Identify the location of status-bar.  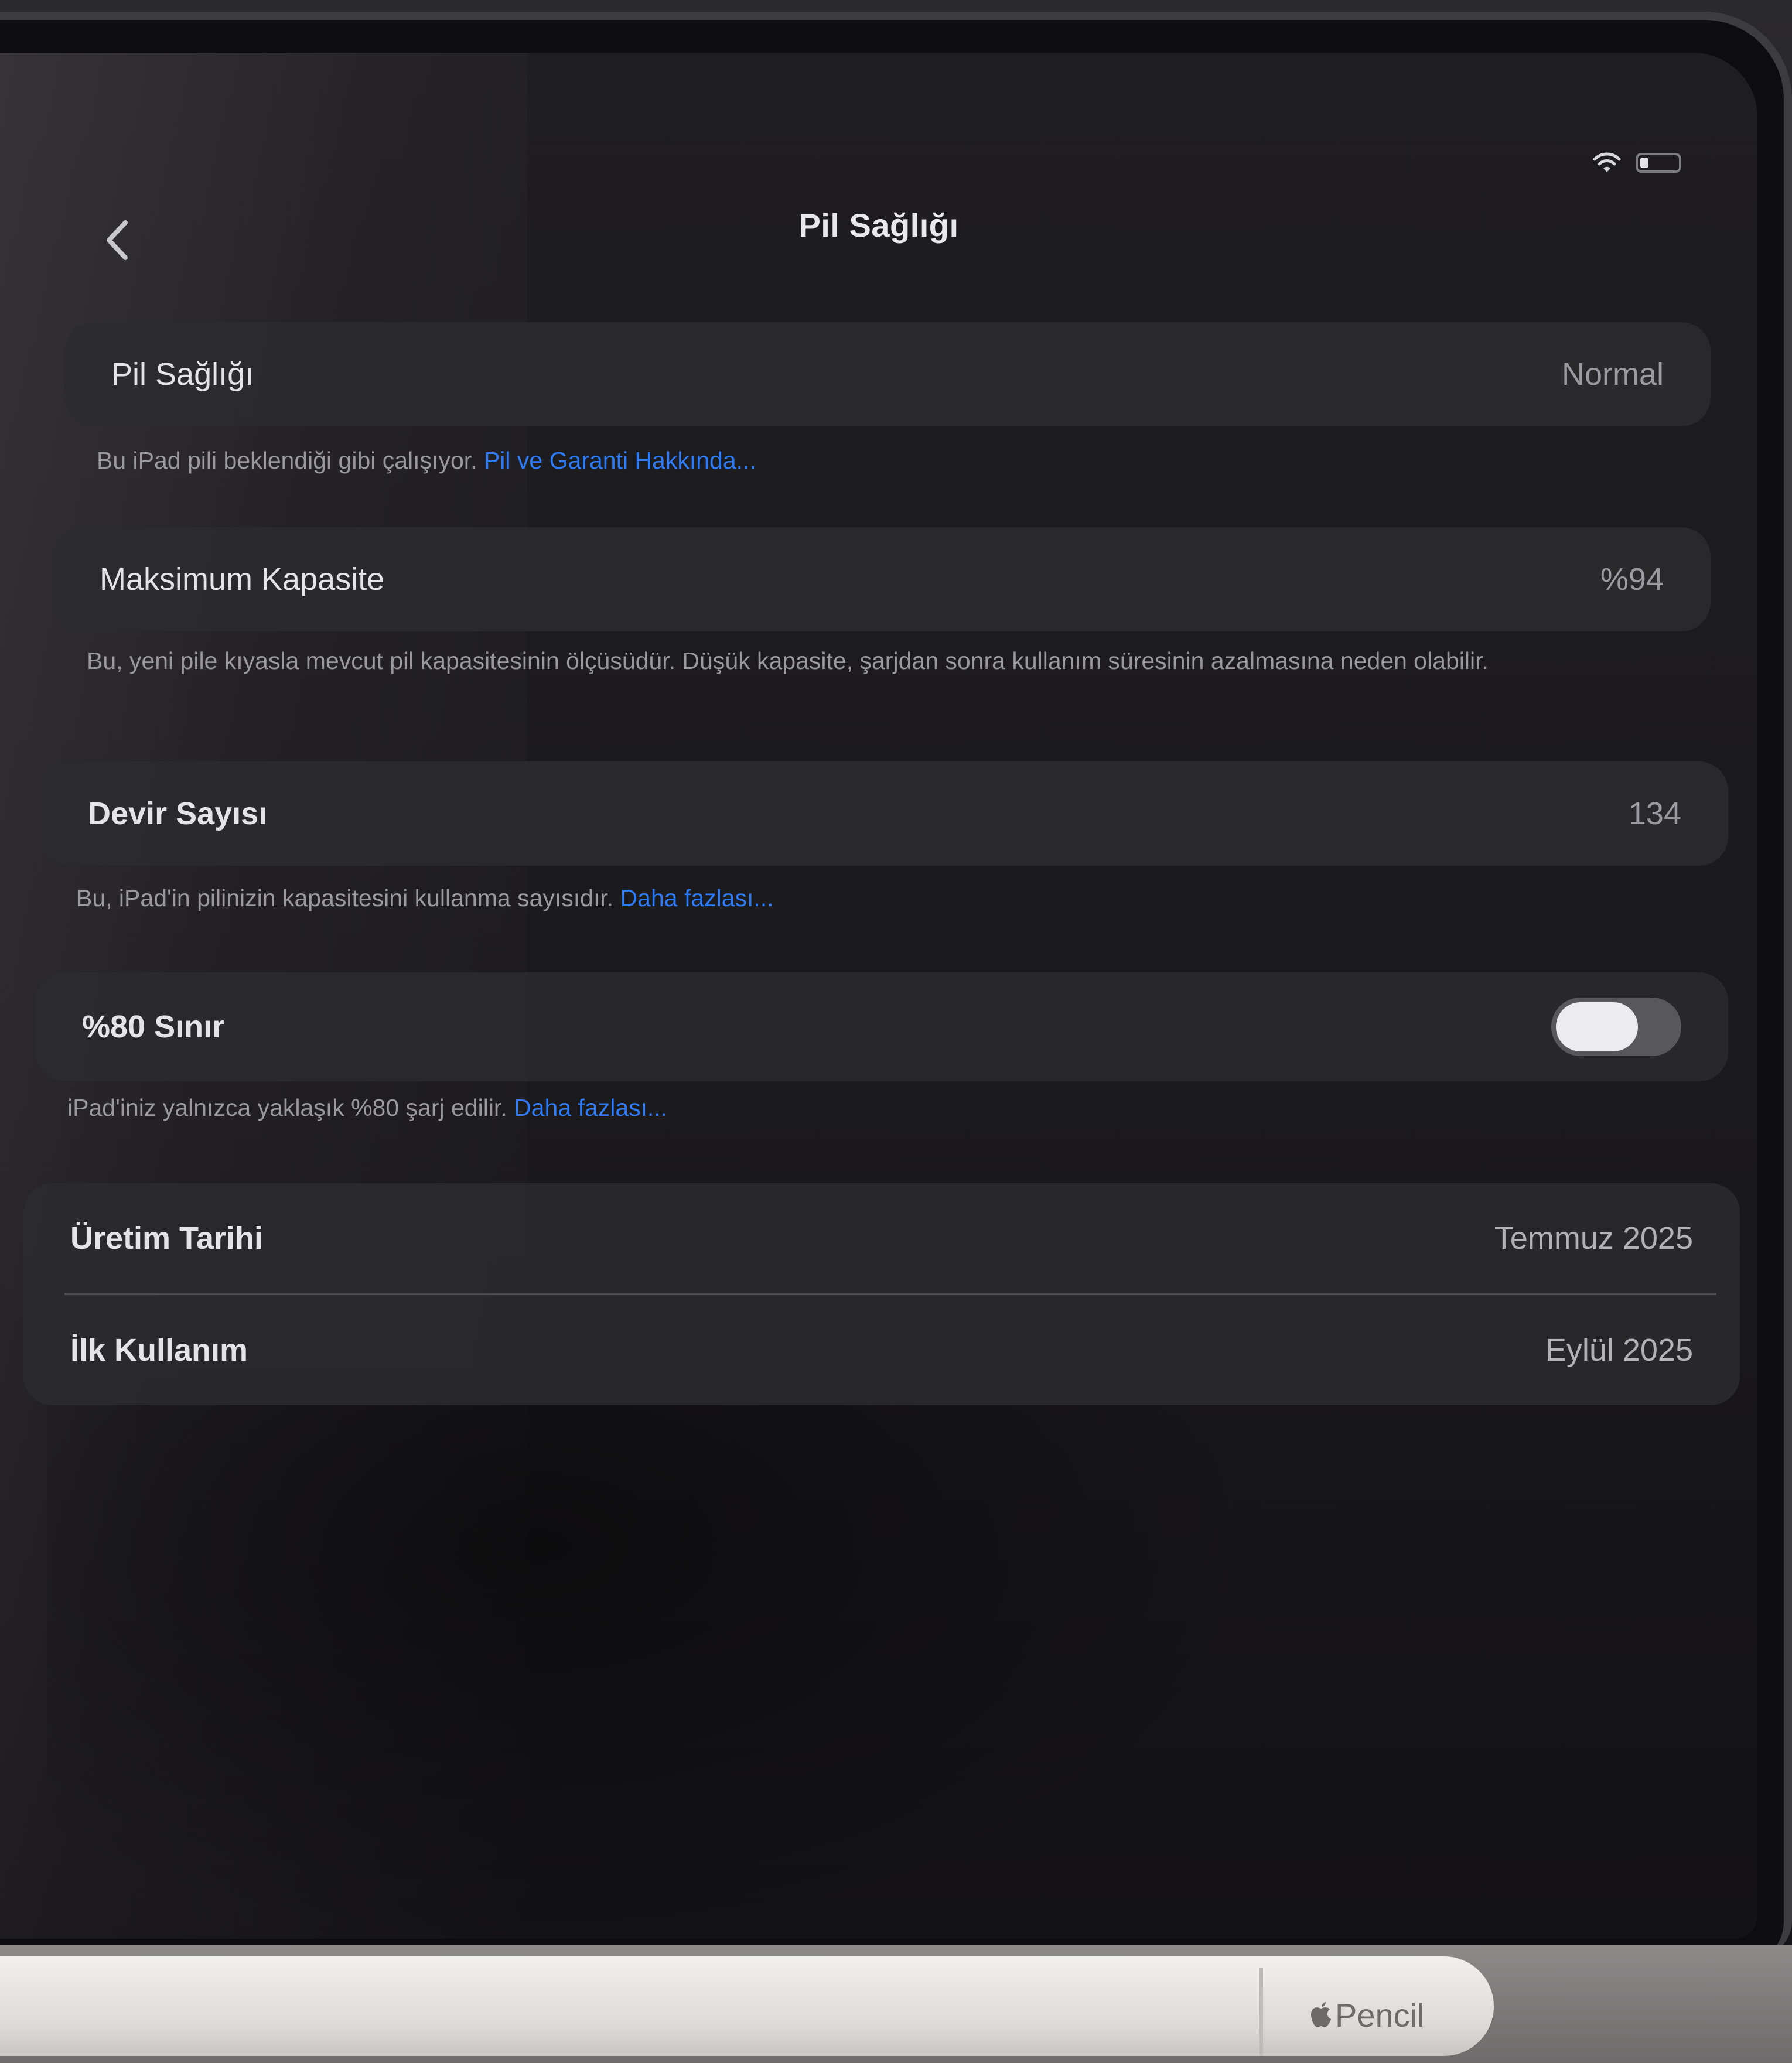
(1636, 163).